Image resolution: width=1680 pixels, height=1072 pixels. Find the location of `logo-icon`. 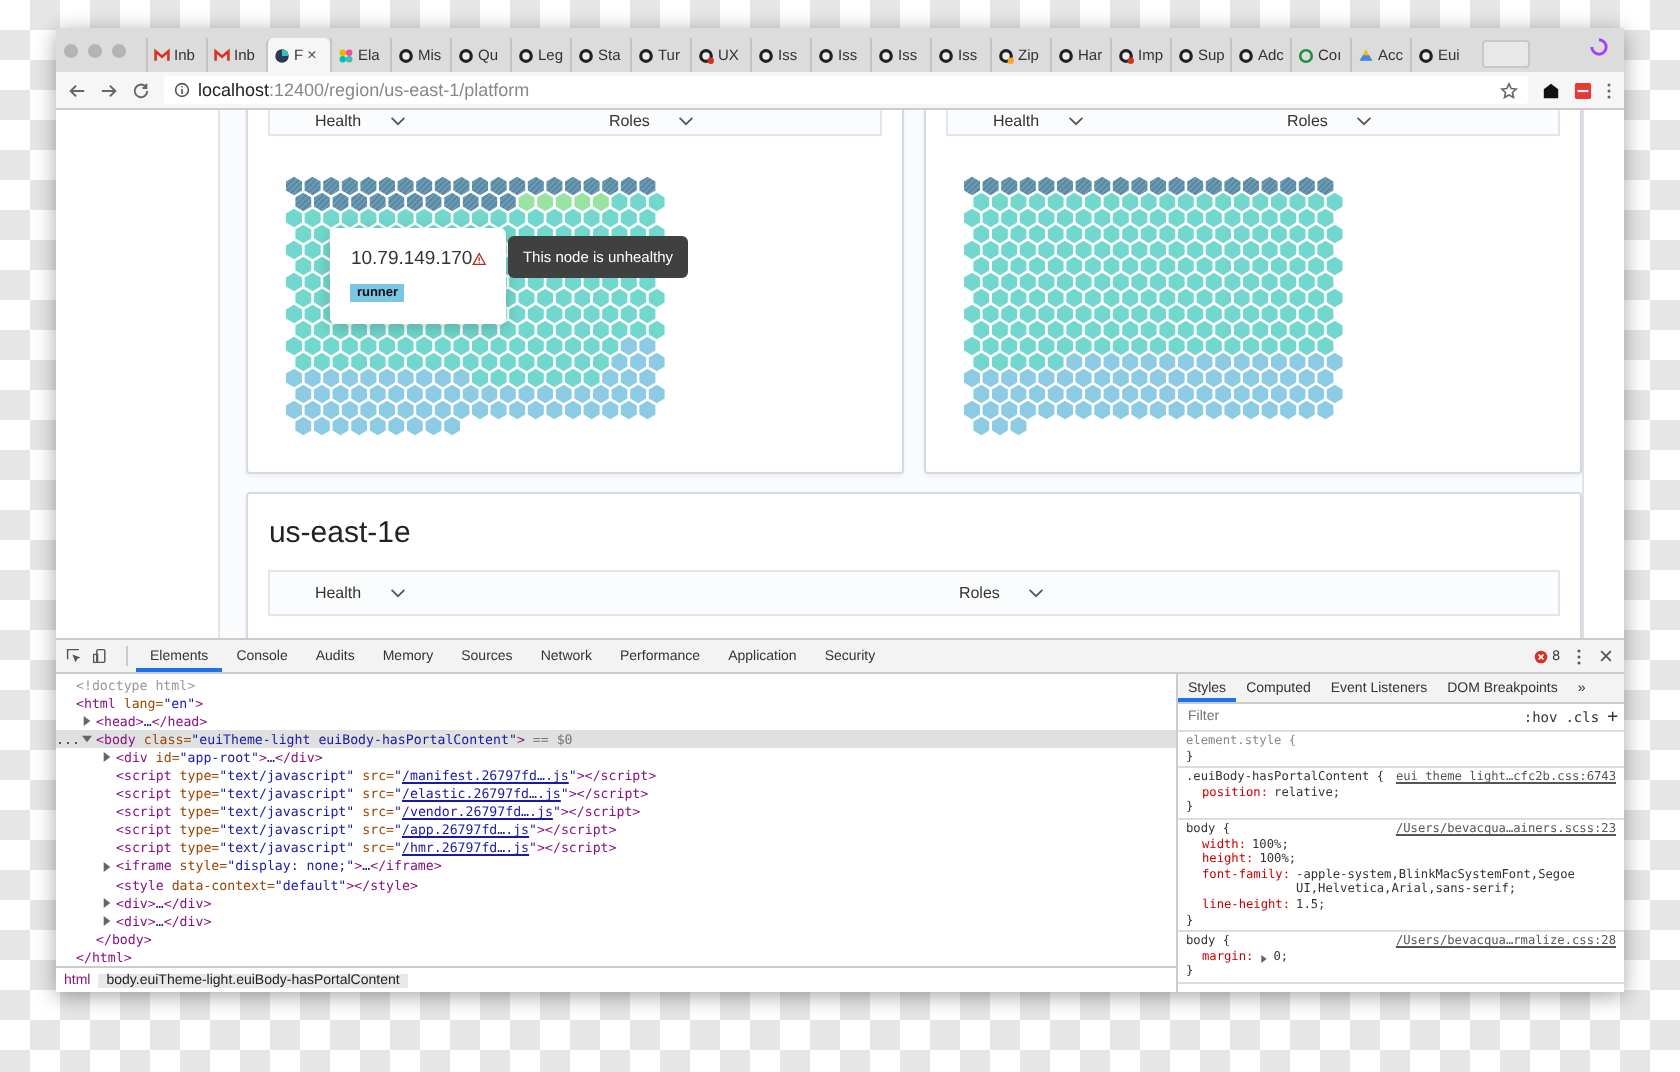

logo-icon is located at coordinates (282, 55).